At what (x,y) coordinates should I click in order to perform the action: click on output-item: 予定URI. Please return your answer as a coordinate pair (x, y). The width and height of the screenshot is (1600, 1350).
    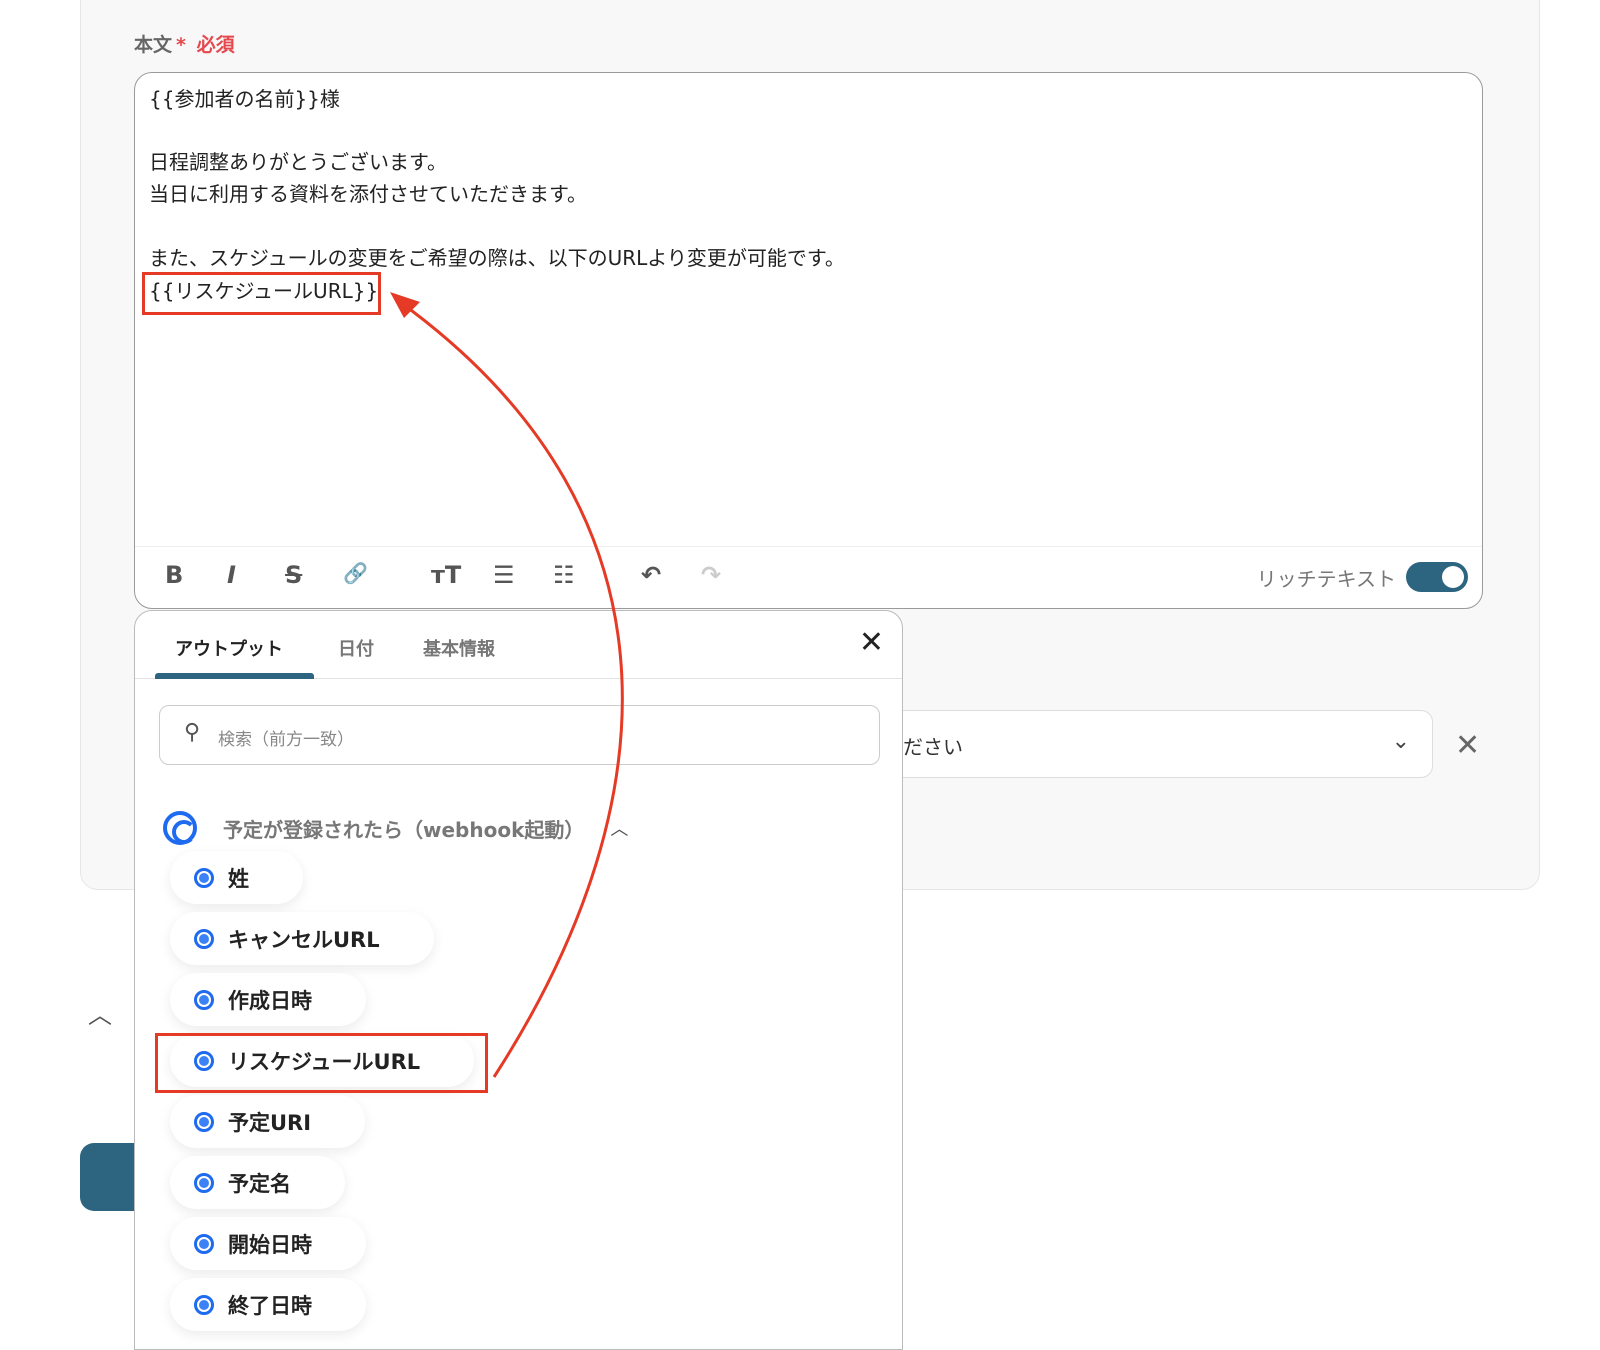
    Looking at the image, I should click on (268, 1121).